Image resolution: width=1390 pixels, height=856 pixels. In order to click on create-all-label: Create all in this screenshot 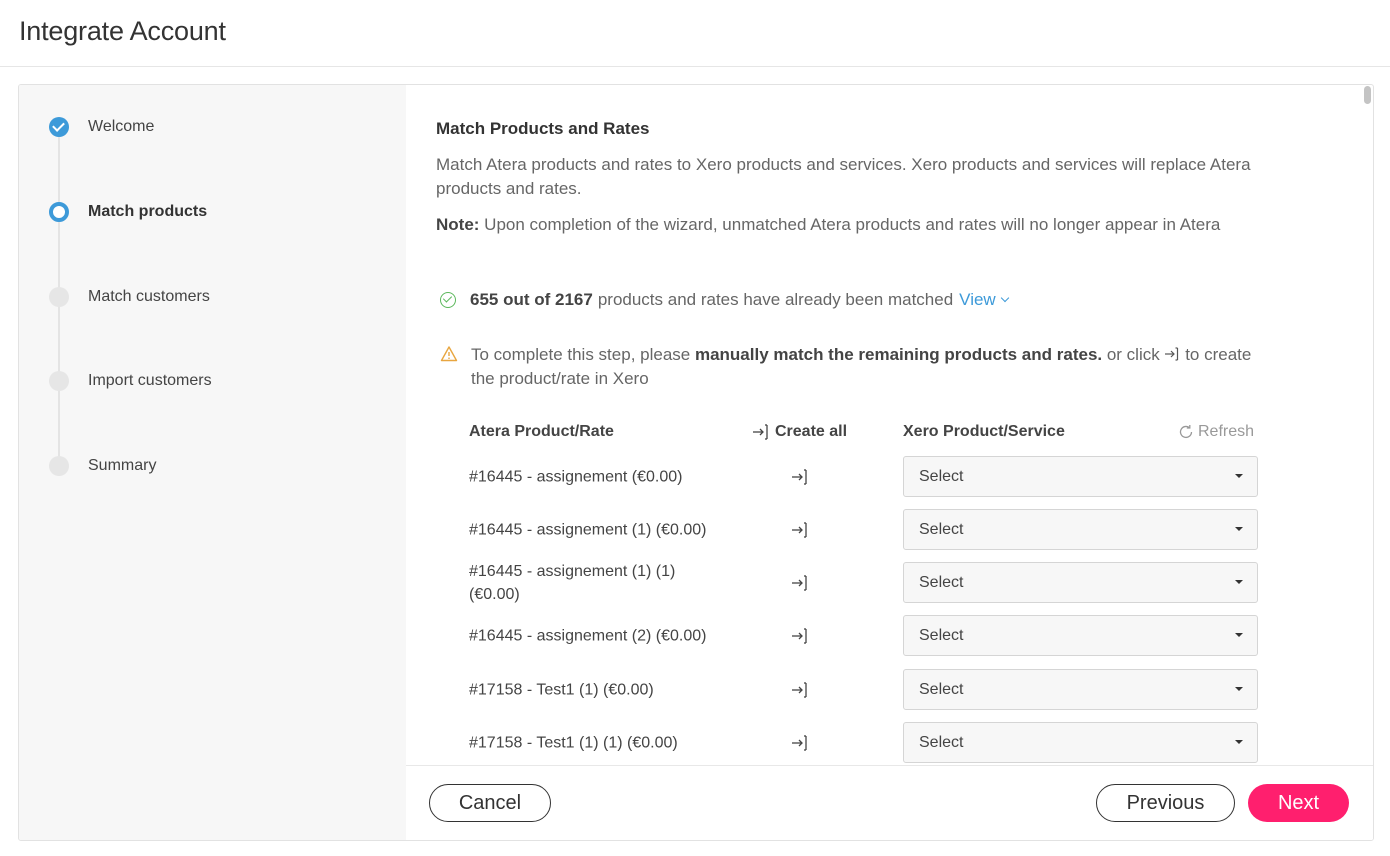, I will do `click(811, 431)`.